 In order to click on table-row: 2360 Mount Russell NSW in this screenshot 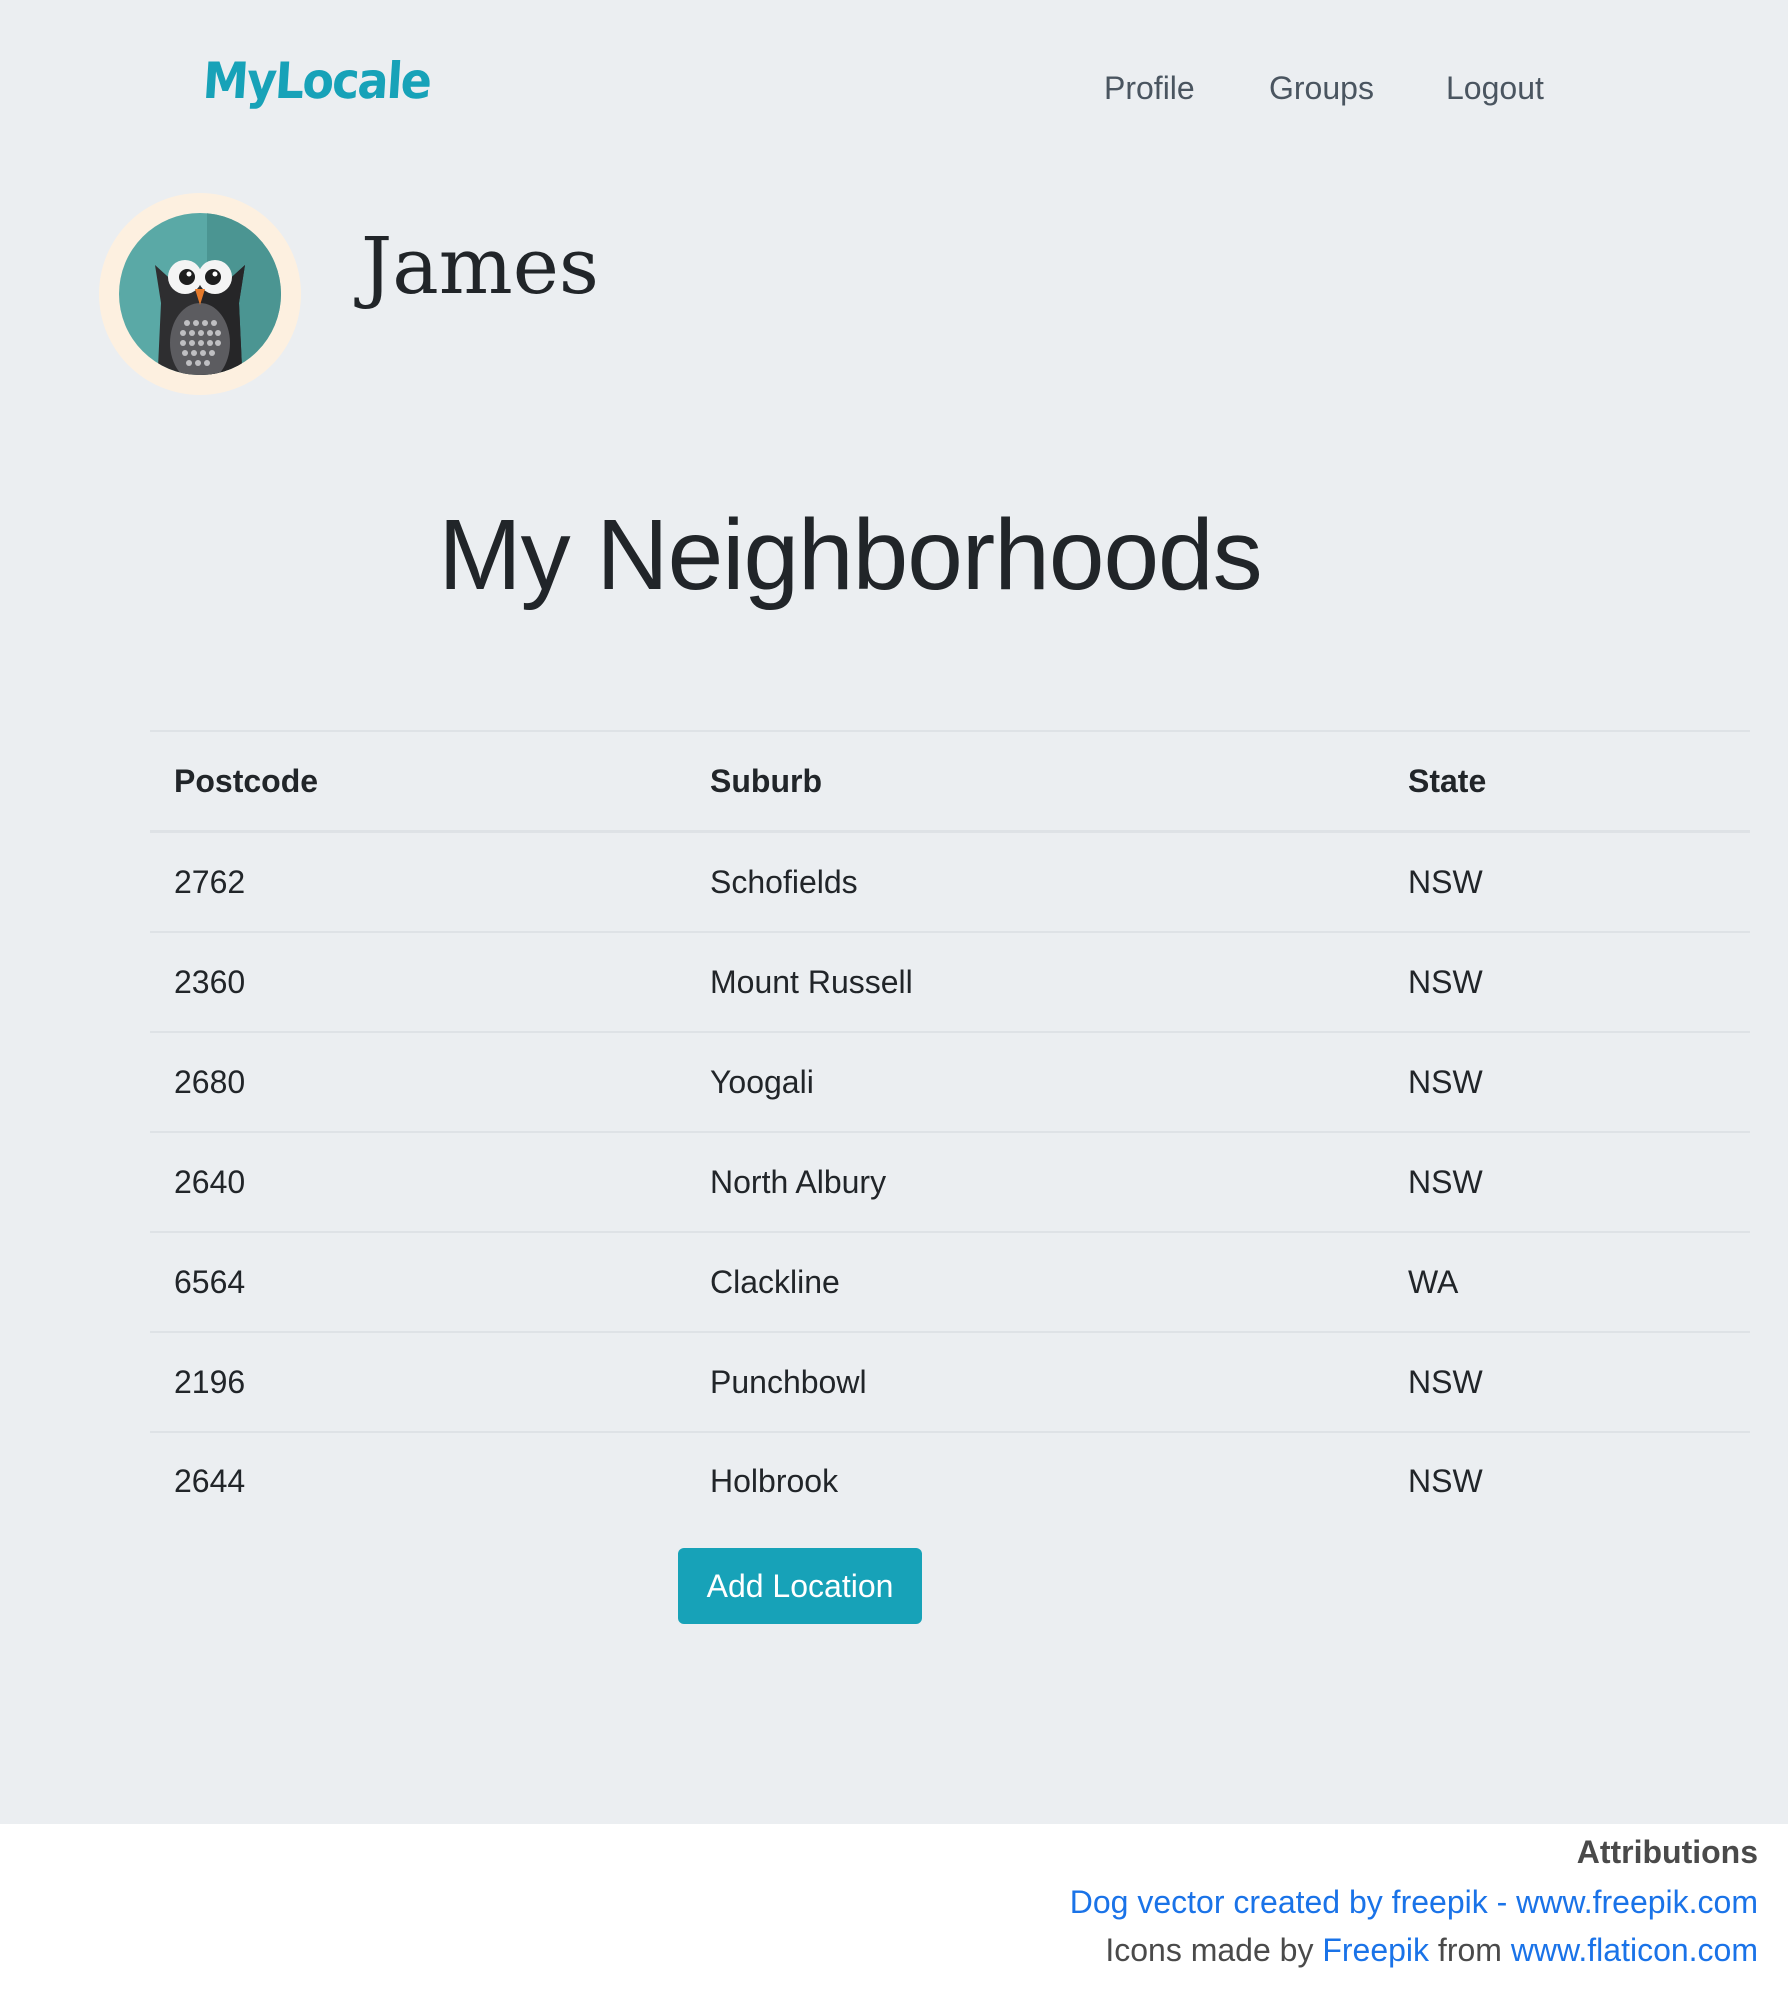, I will do `click(950, 981)`.